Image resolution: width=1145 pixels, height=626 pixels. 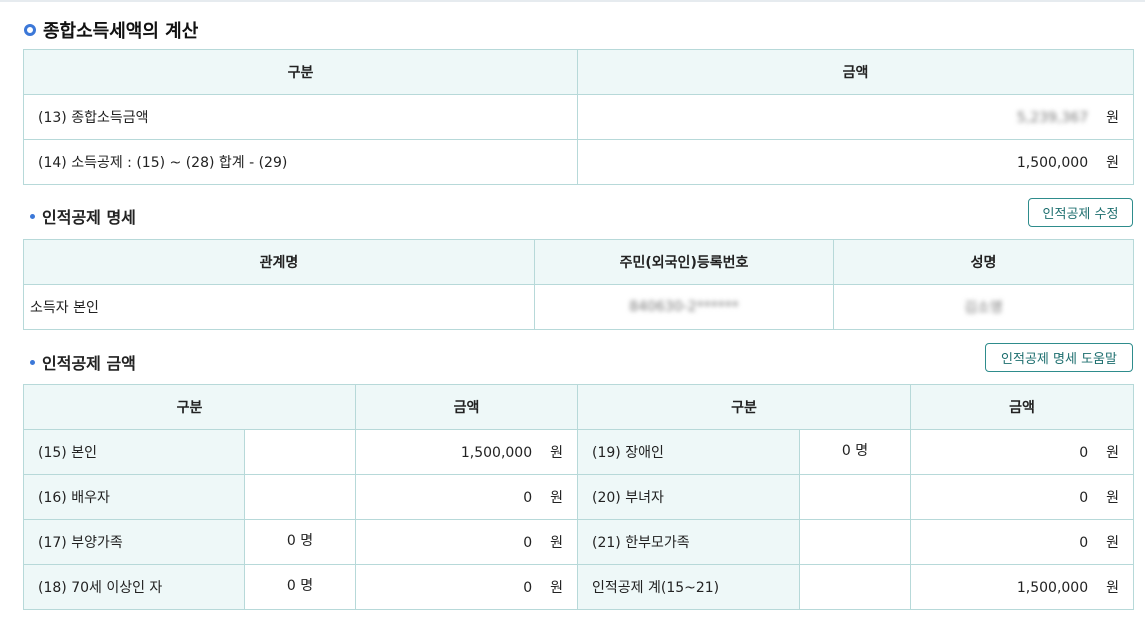 What do you see at coordinates (1059, 357) in the screenshot?
I see `personal-deduction-help-button: 인적공제 명세 도움말` at bounding box center [1059, 357].